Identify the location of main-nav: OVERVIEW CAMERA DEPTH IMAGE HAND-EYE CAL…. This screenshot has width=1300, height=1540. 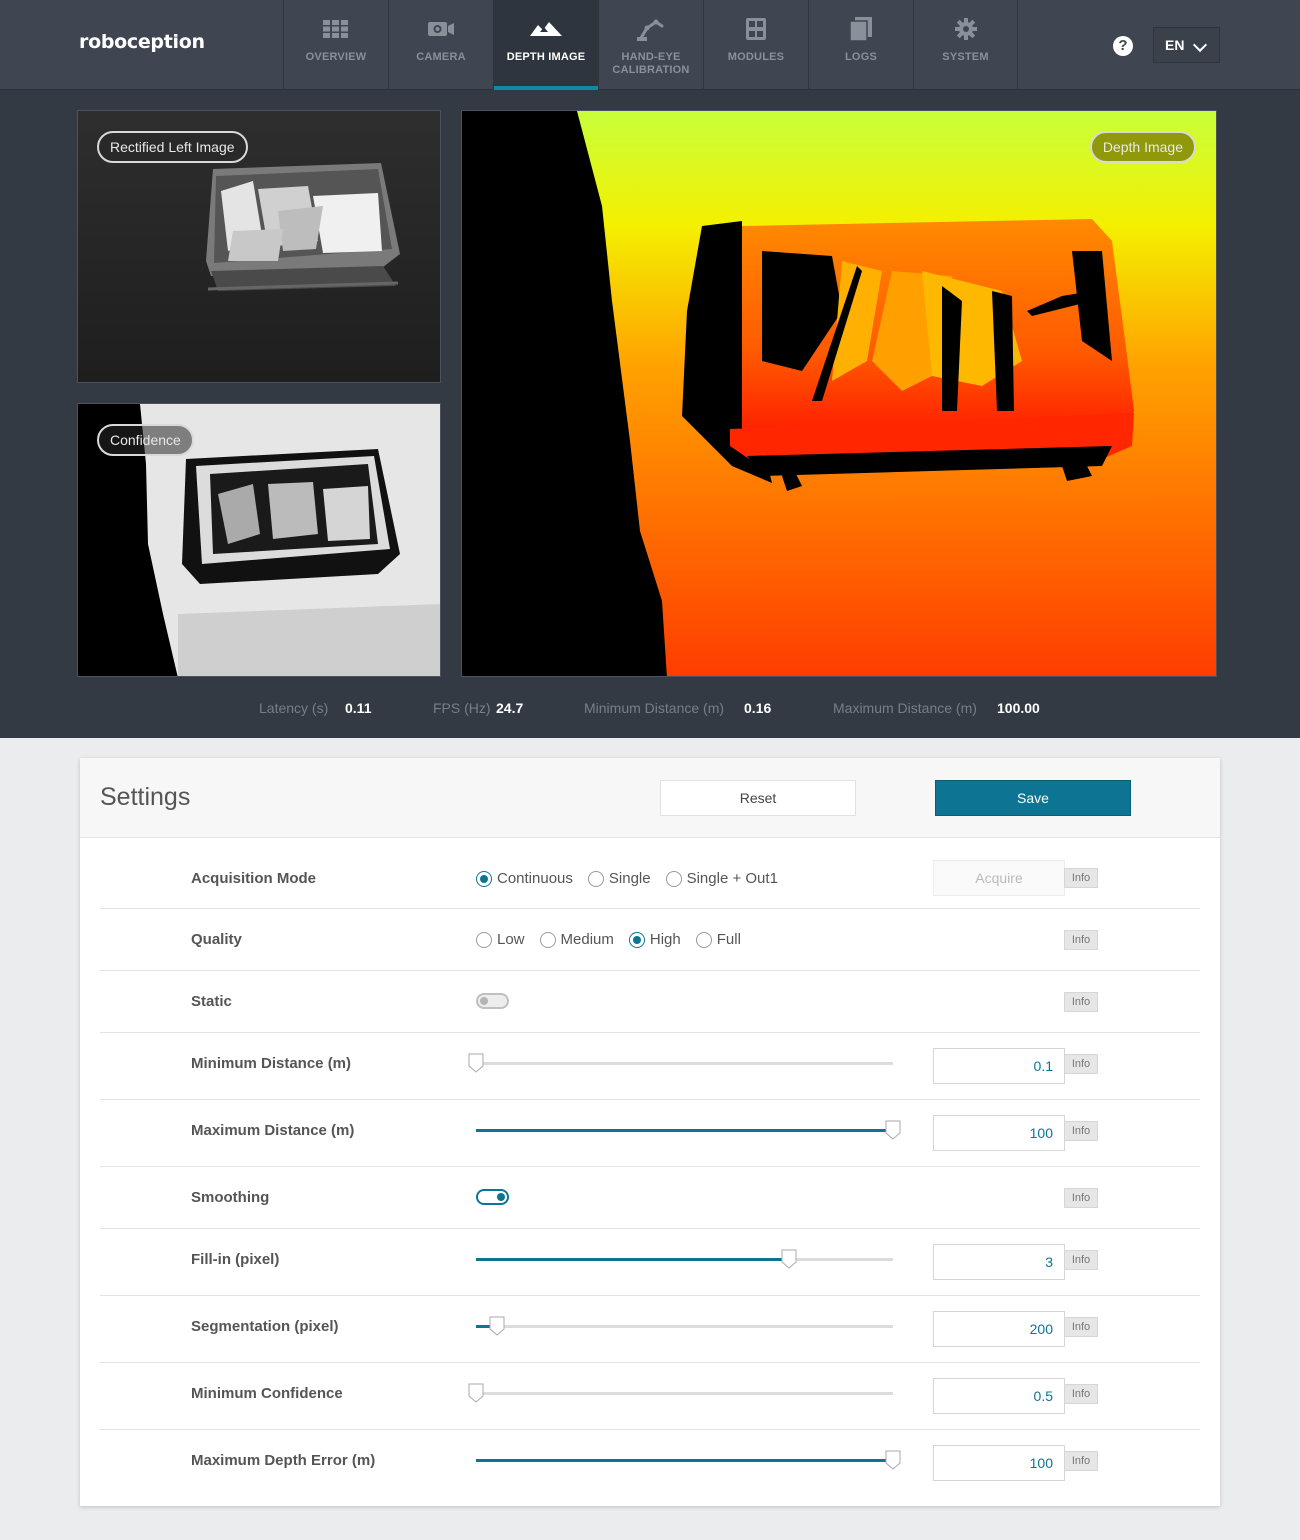
(650, 45).